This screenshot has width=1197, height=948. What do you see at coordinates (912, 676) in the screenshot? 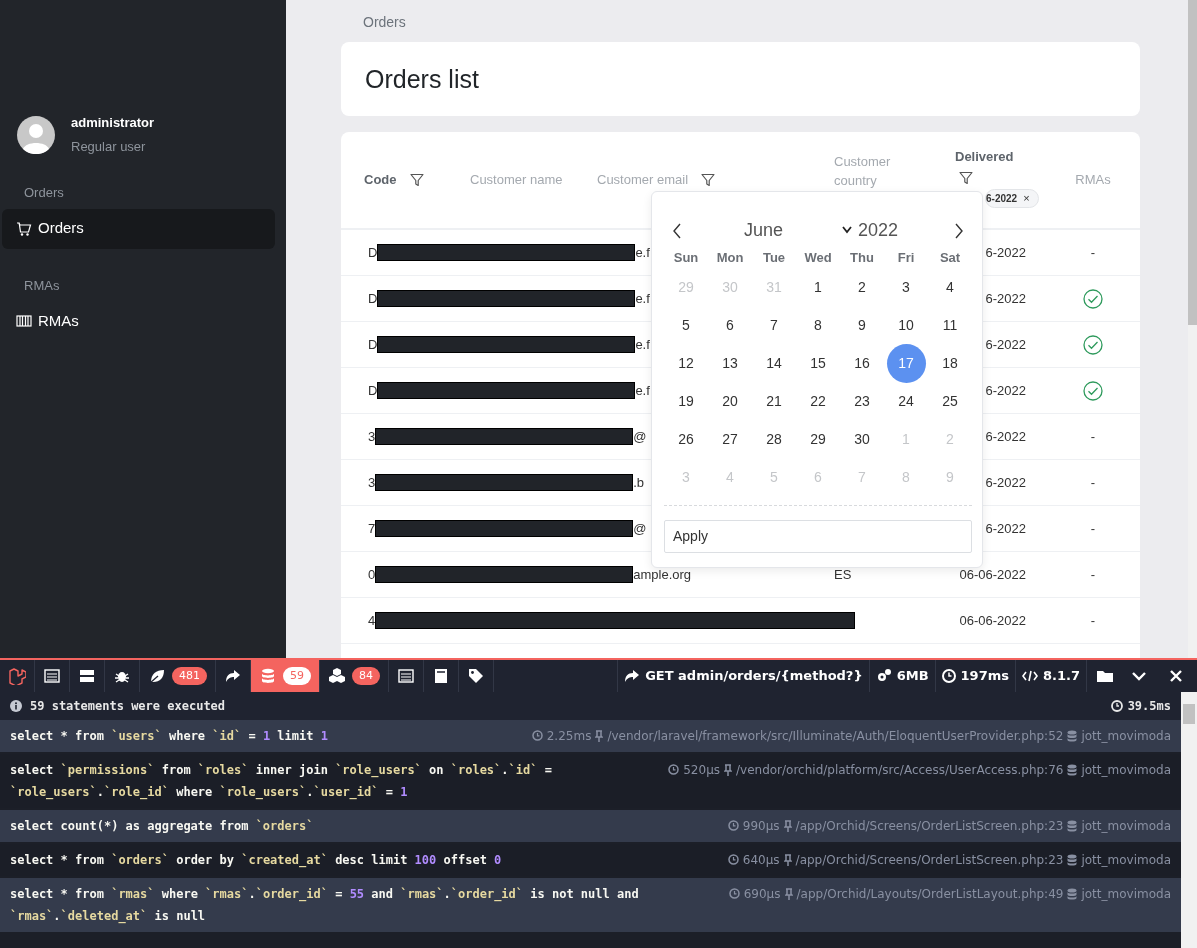
I see `memory-usage: 6MB` at bounding box center [912, 676].